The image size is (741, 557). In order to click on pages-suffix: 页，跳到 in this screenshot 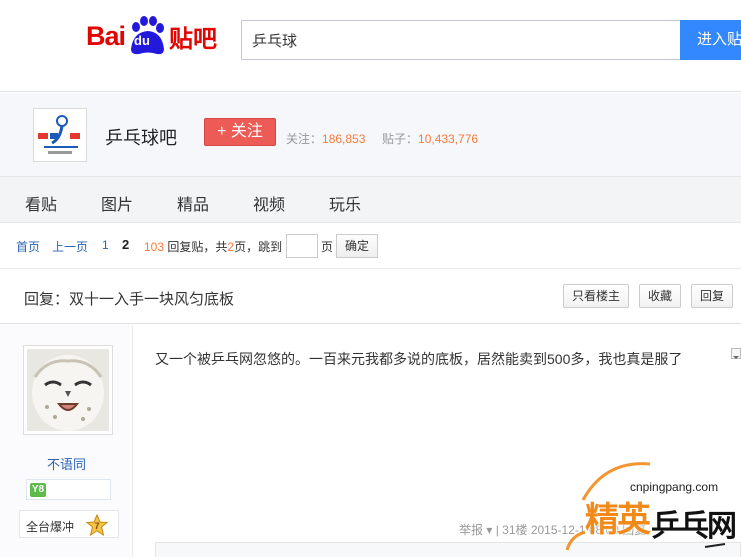, I will do `click(258, 247)`.